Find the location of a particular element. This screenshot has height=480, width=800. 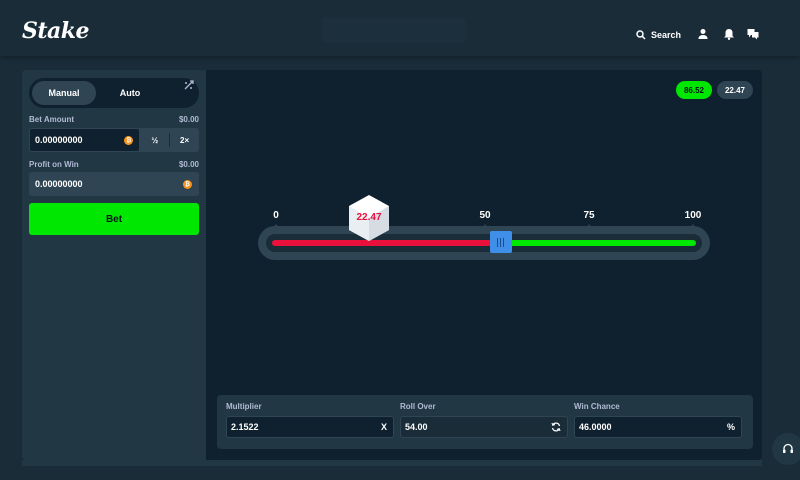

profit-group: 0.00000000 ₿ is located at coordinates (114, 184).